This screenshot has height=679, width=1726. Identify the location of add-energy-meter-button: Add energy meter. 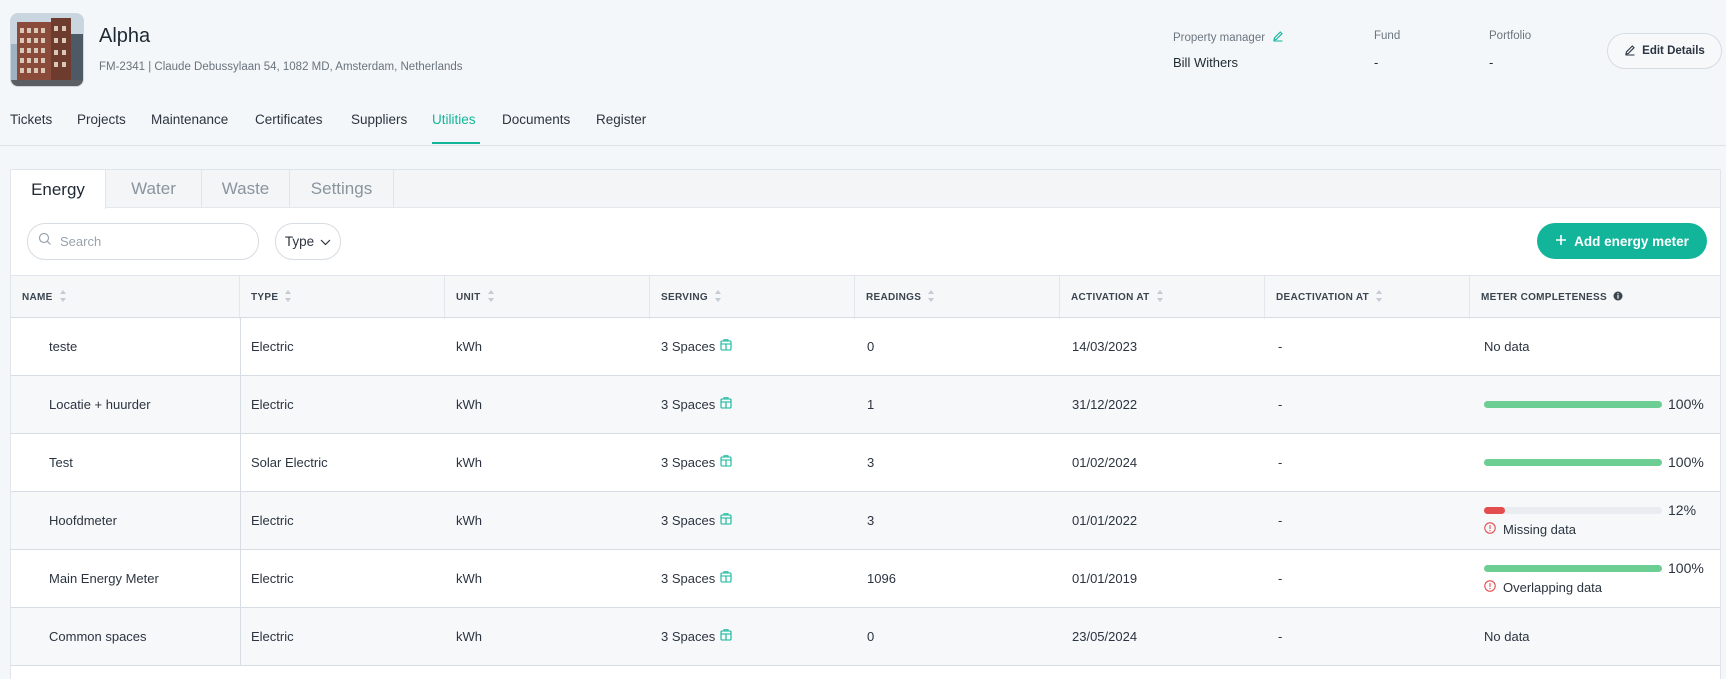
(1622, 241).